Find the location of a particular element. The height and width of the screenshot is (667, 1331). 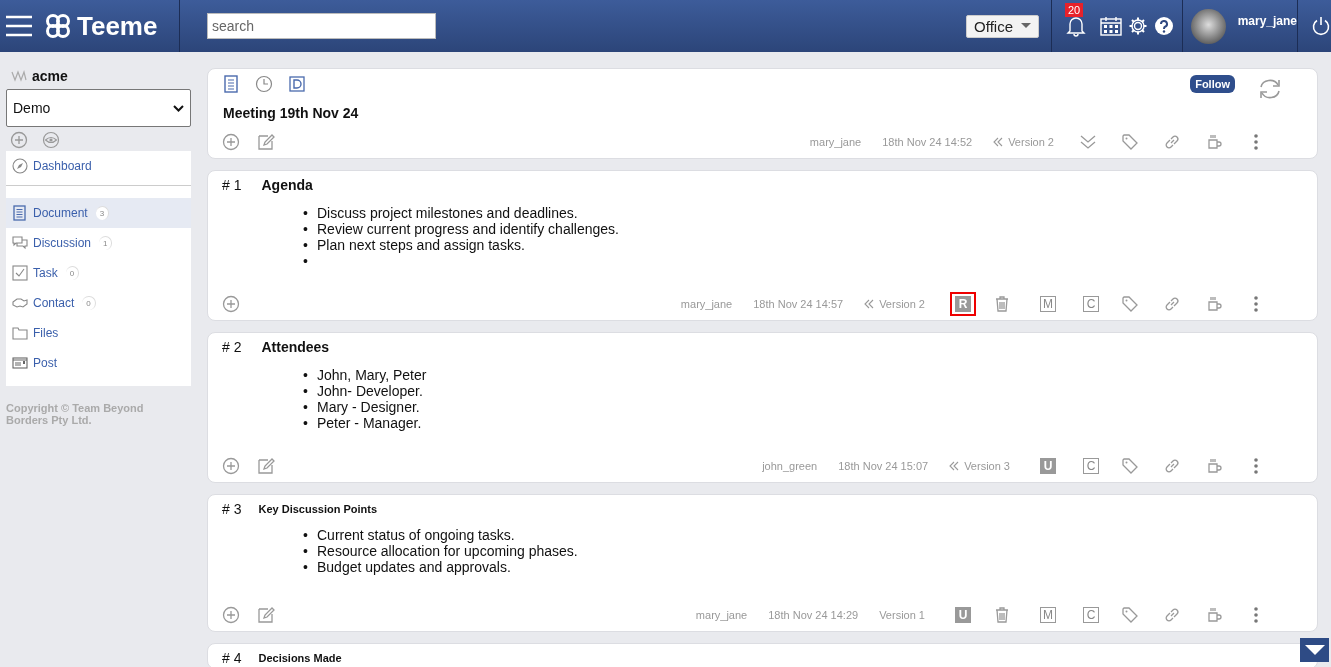

caret-icon is located at coordinates (1026, 26).